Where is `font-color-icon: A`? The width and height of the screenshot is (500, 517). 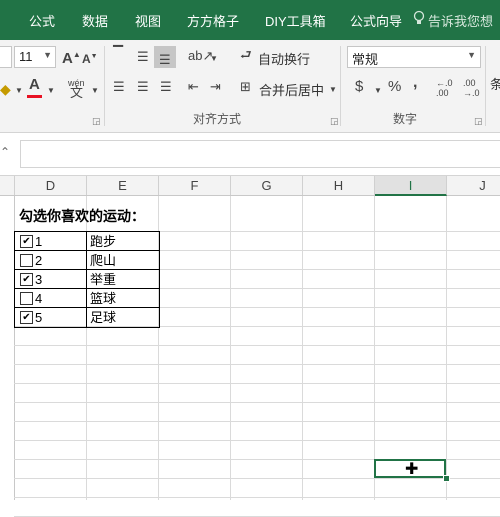 font-color-icon: A is located at coordinates (34, 84).